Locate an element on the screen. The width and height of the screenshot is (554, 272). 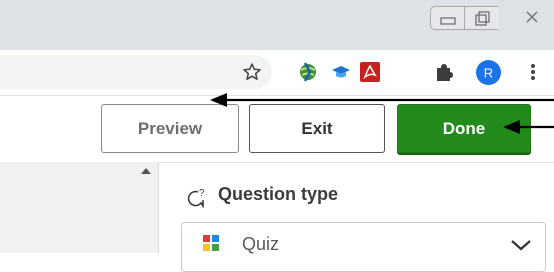
close-button is located at coordinates (533, 18).